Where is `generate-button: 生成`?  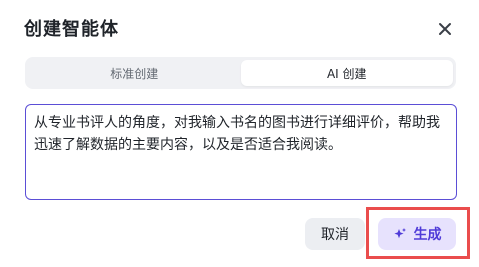 generate-button: 生成 is located at coordinates (417, 234).